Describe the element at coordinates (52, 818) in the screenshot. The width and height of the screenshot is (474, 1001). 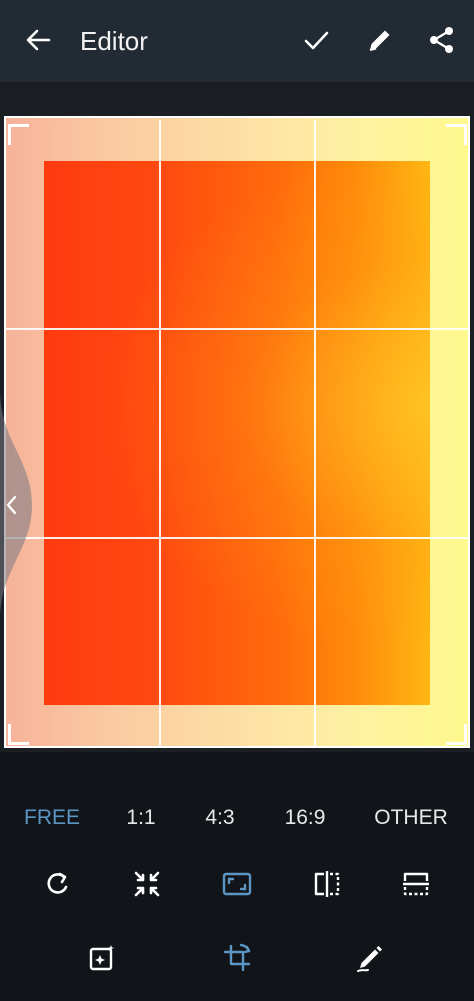
I see `aspect-option-free: FREE` at that location.